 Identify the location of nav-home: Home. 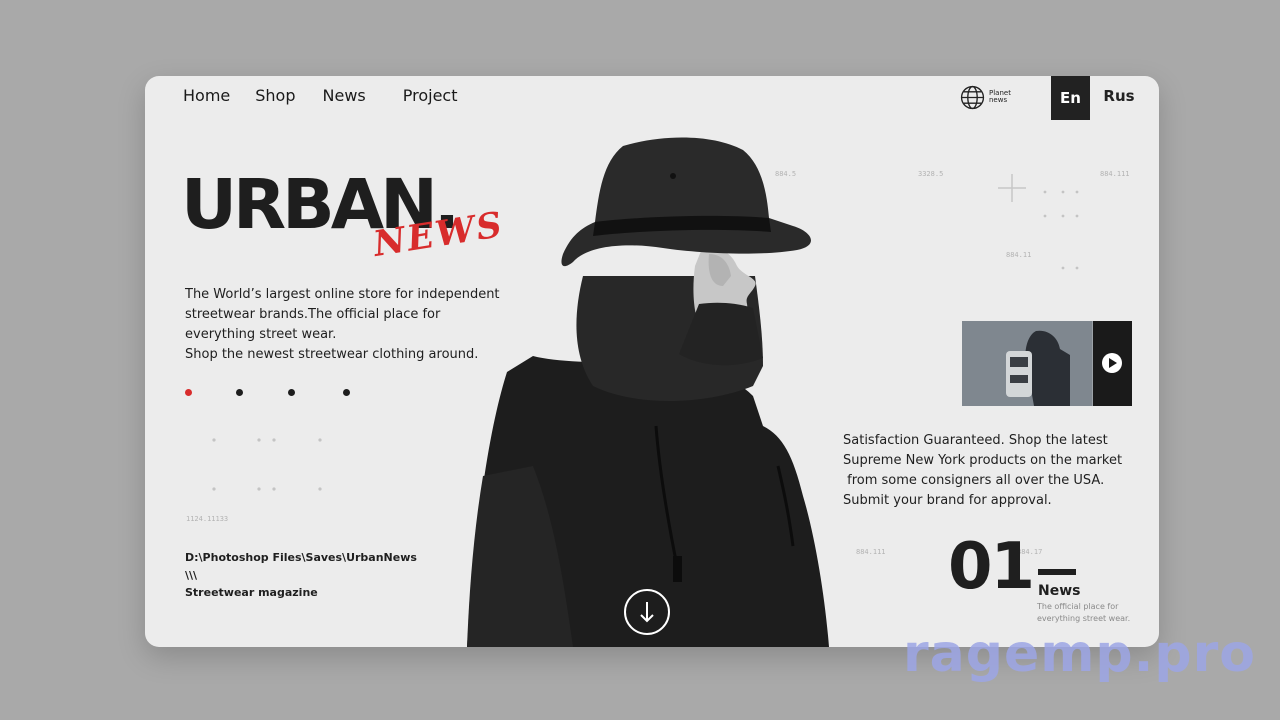
(206, 95).